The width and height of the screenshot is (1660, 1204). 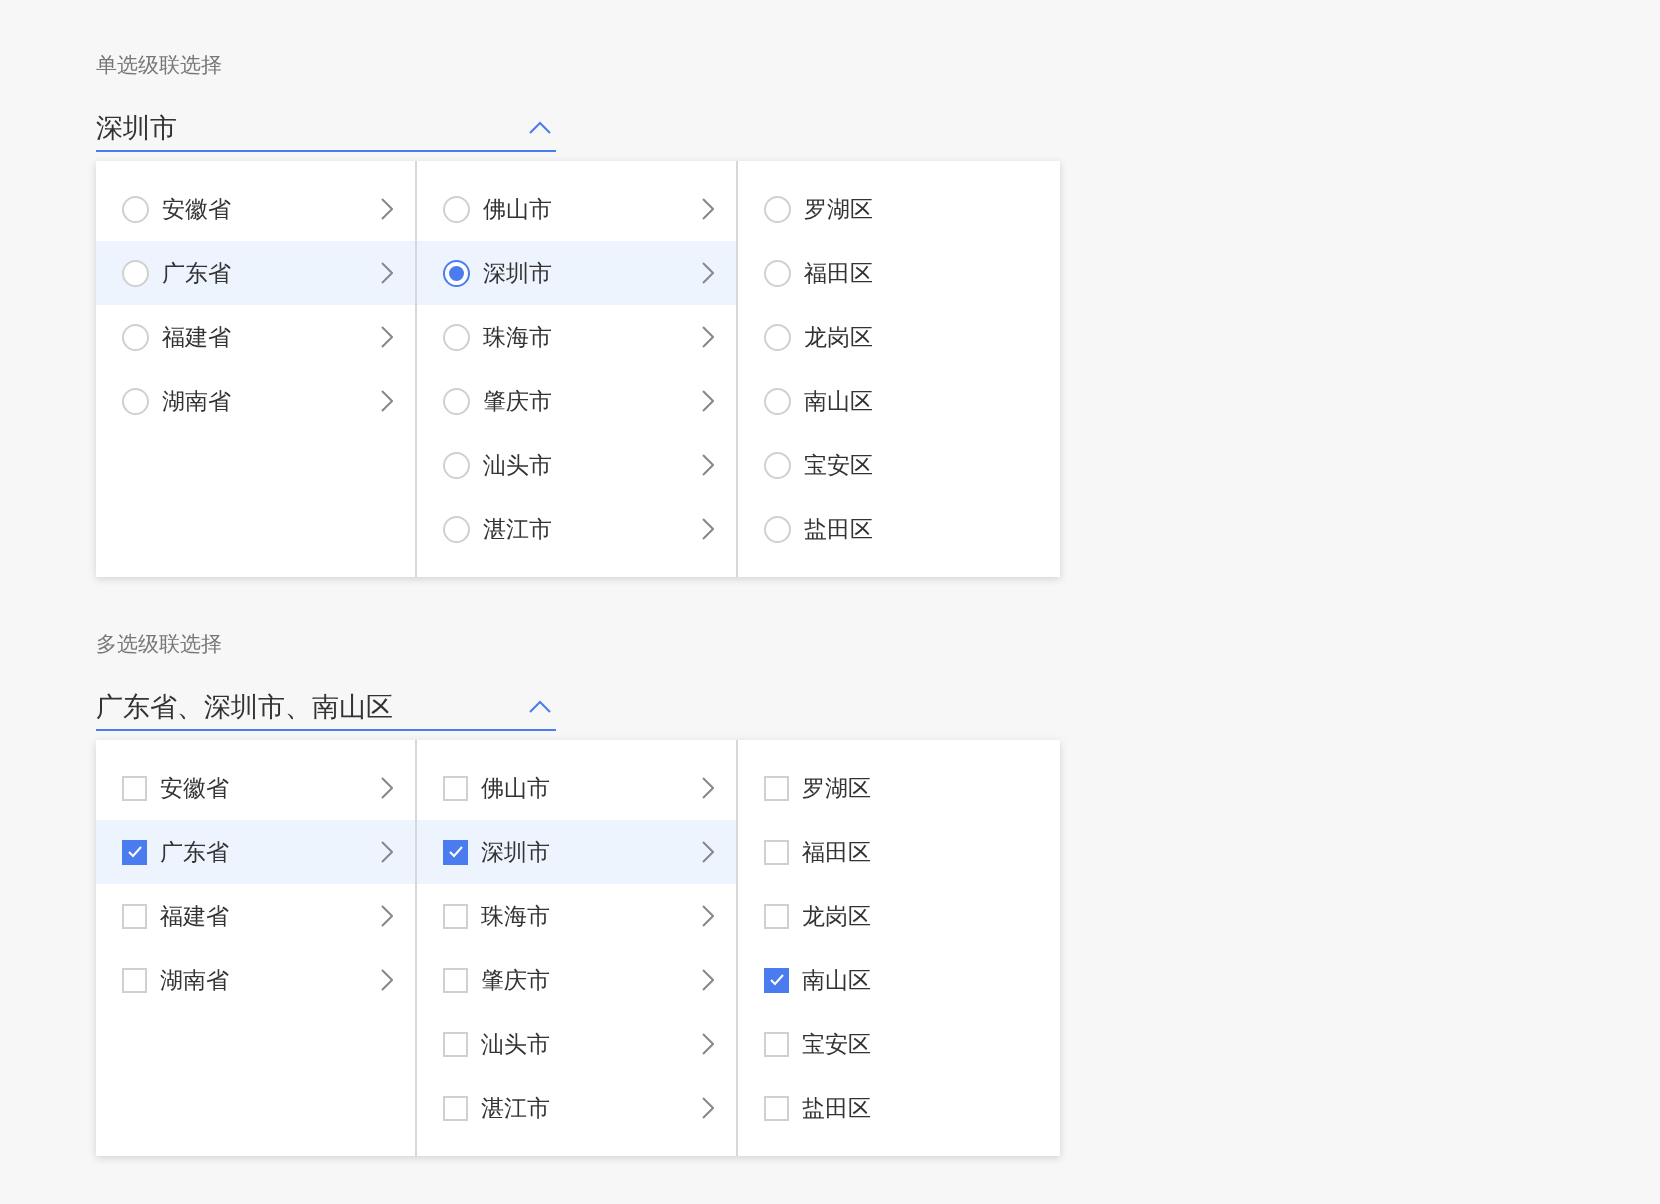 I want to click on section-label: 单选级联选择, so click(x=159, y=65).